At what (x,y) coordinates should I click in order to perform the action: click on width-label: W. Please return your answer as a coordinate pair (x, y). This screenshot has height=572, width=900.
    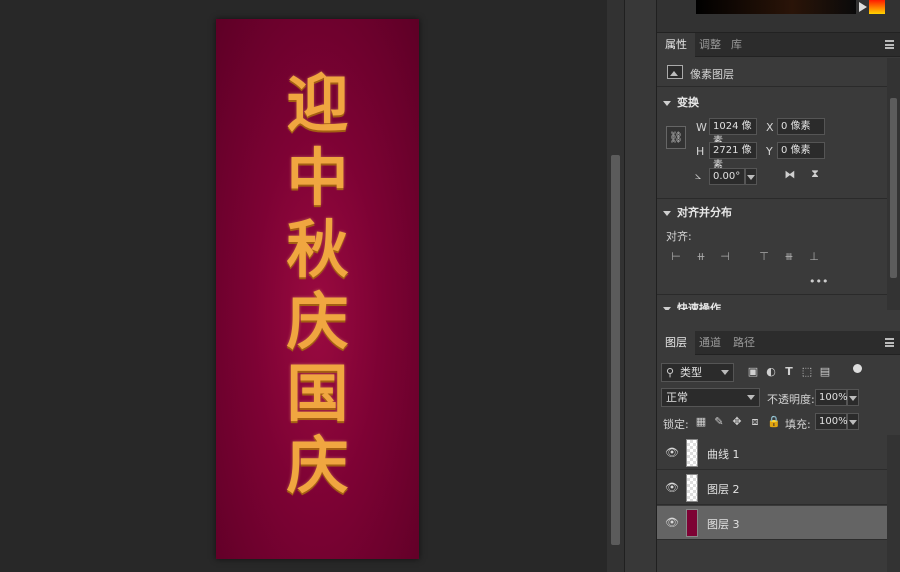
    Looking at the image, I should click on (701, 127).